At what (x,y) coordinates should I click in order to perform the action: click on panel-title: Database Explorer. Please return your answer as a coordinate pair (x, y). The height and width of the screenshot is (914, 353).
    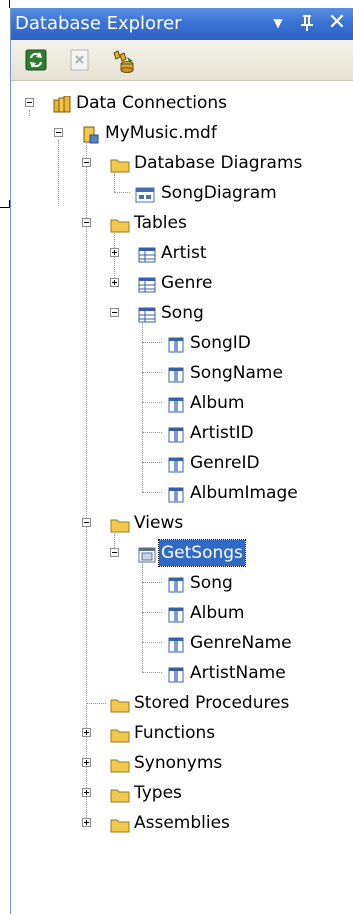
    Looking at the image, I should click on (98, 23).